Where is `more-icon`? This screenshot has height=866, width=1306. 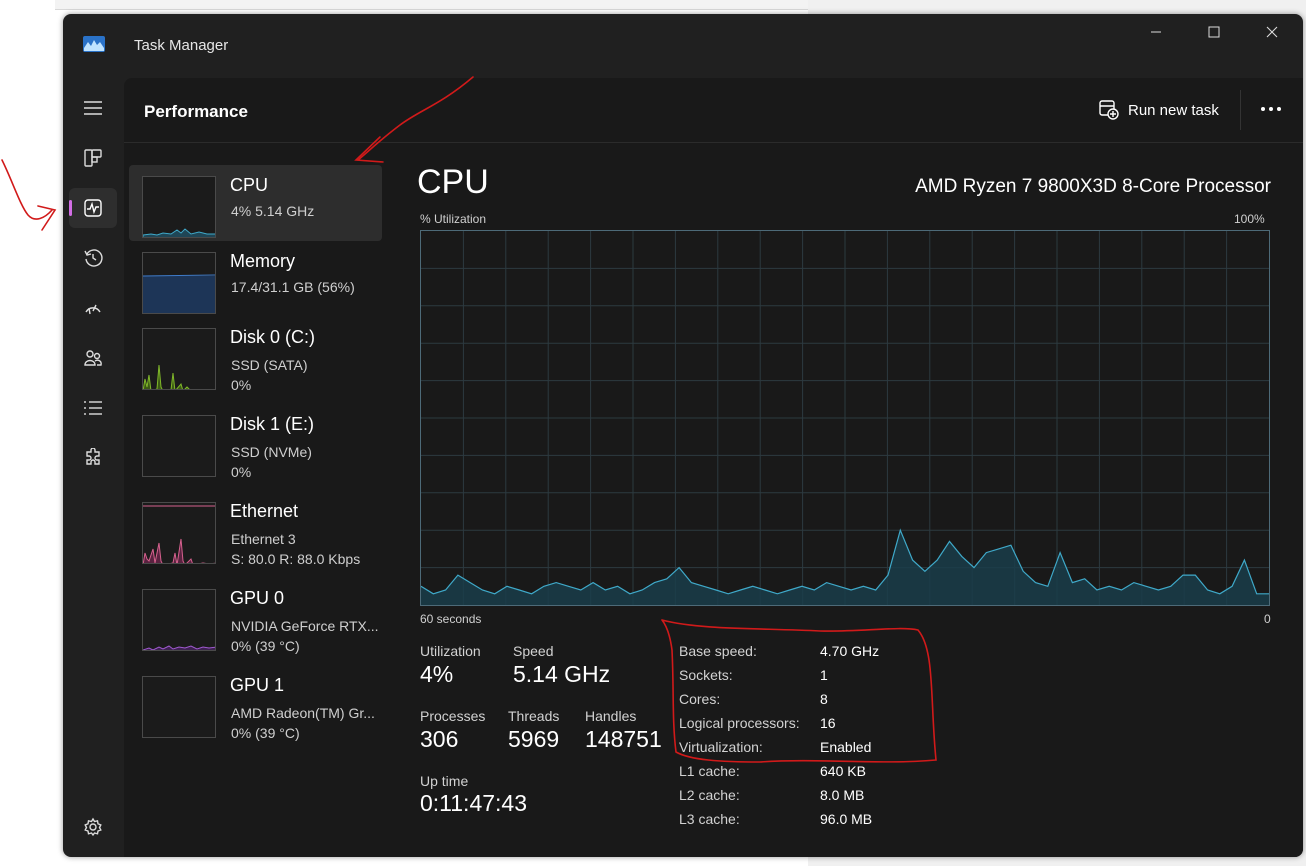 more-icon is located at coordinates (1271, 109).